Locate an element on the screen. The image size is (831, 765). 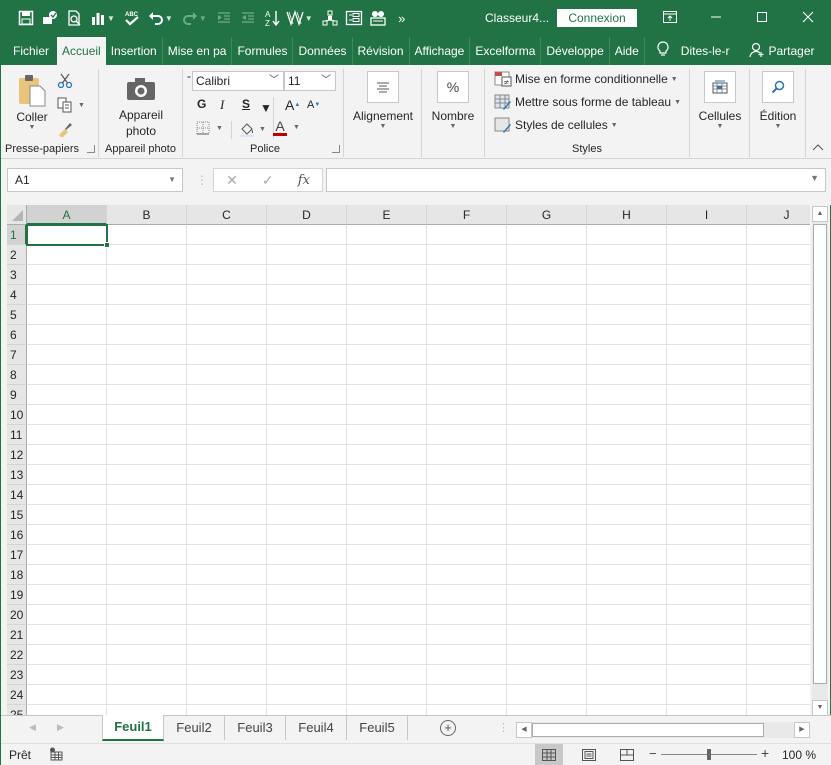
active-cell-selection is located at coordinates (68, 236).